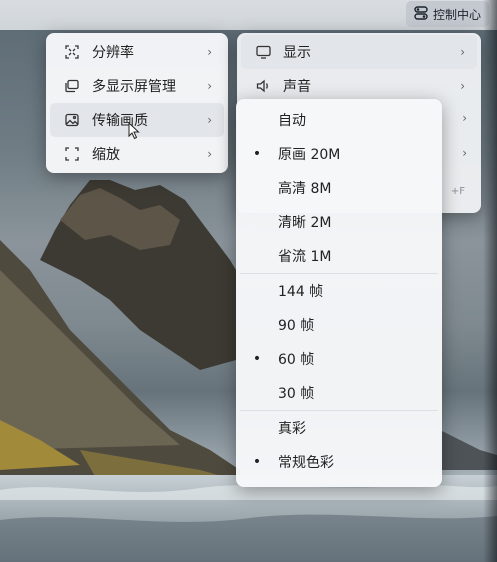 Image resolution: width=497 pixels, height=562 pixels. I want to click on quality-group-color: 真彩 • 常规色彩, so click(339, 445).